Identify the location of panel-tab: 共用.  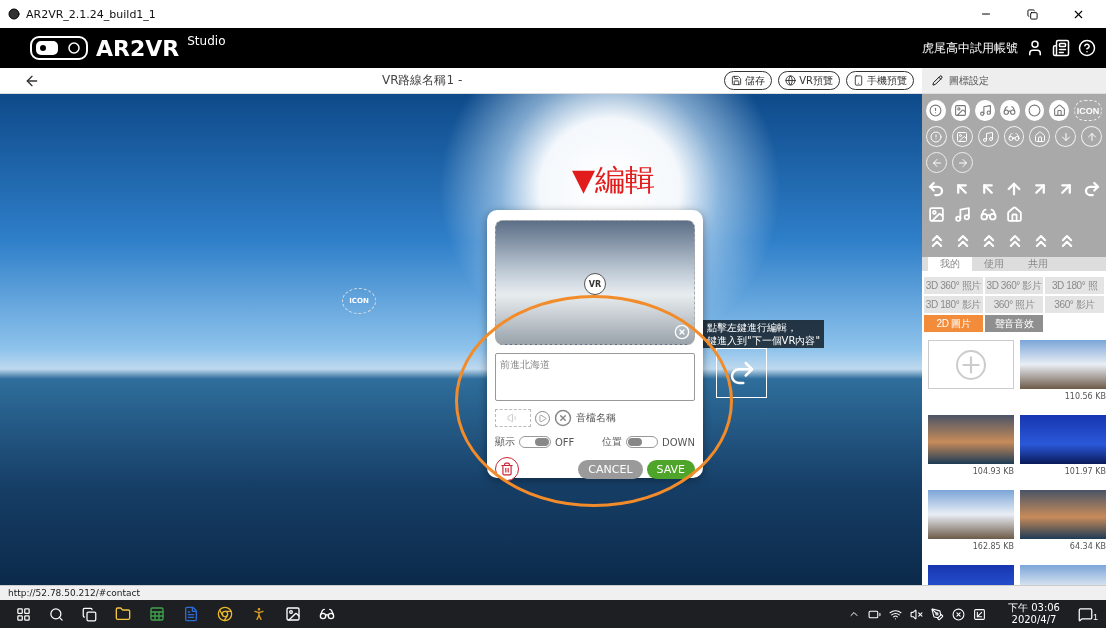
(1038, 264).